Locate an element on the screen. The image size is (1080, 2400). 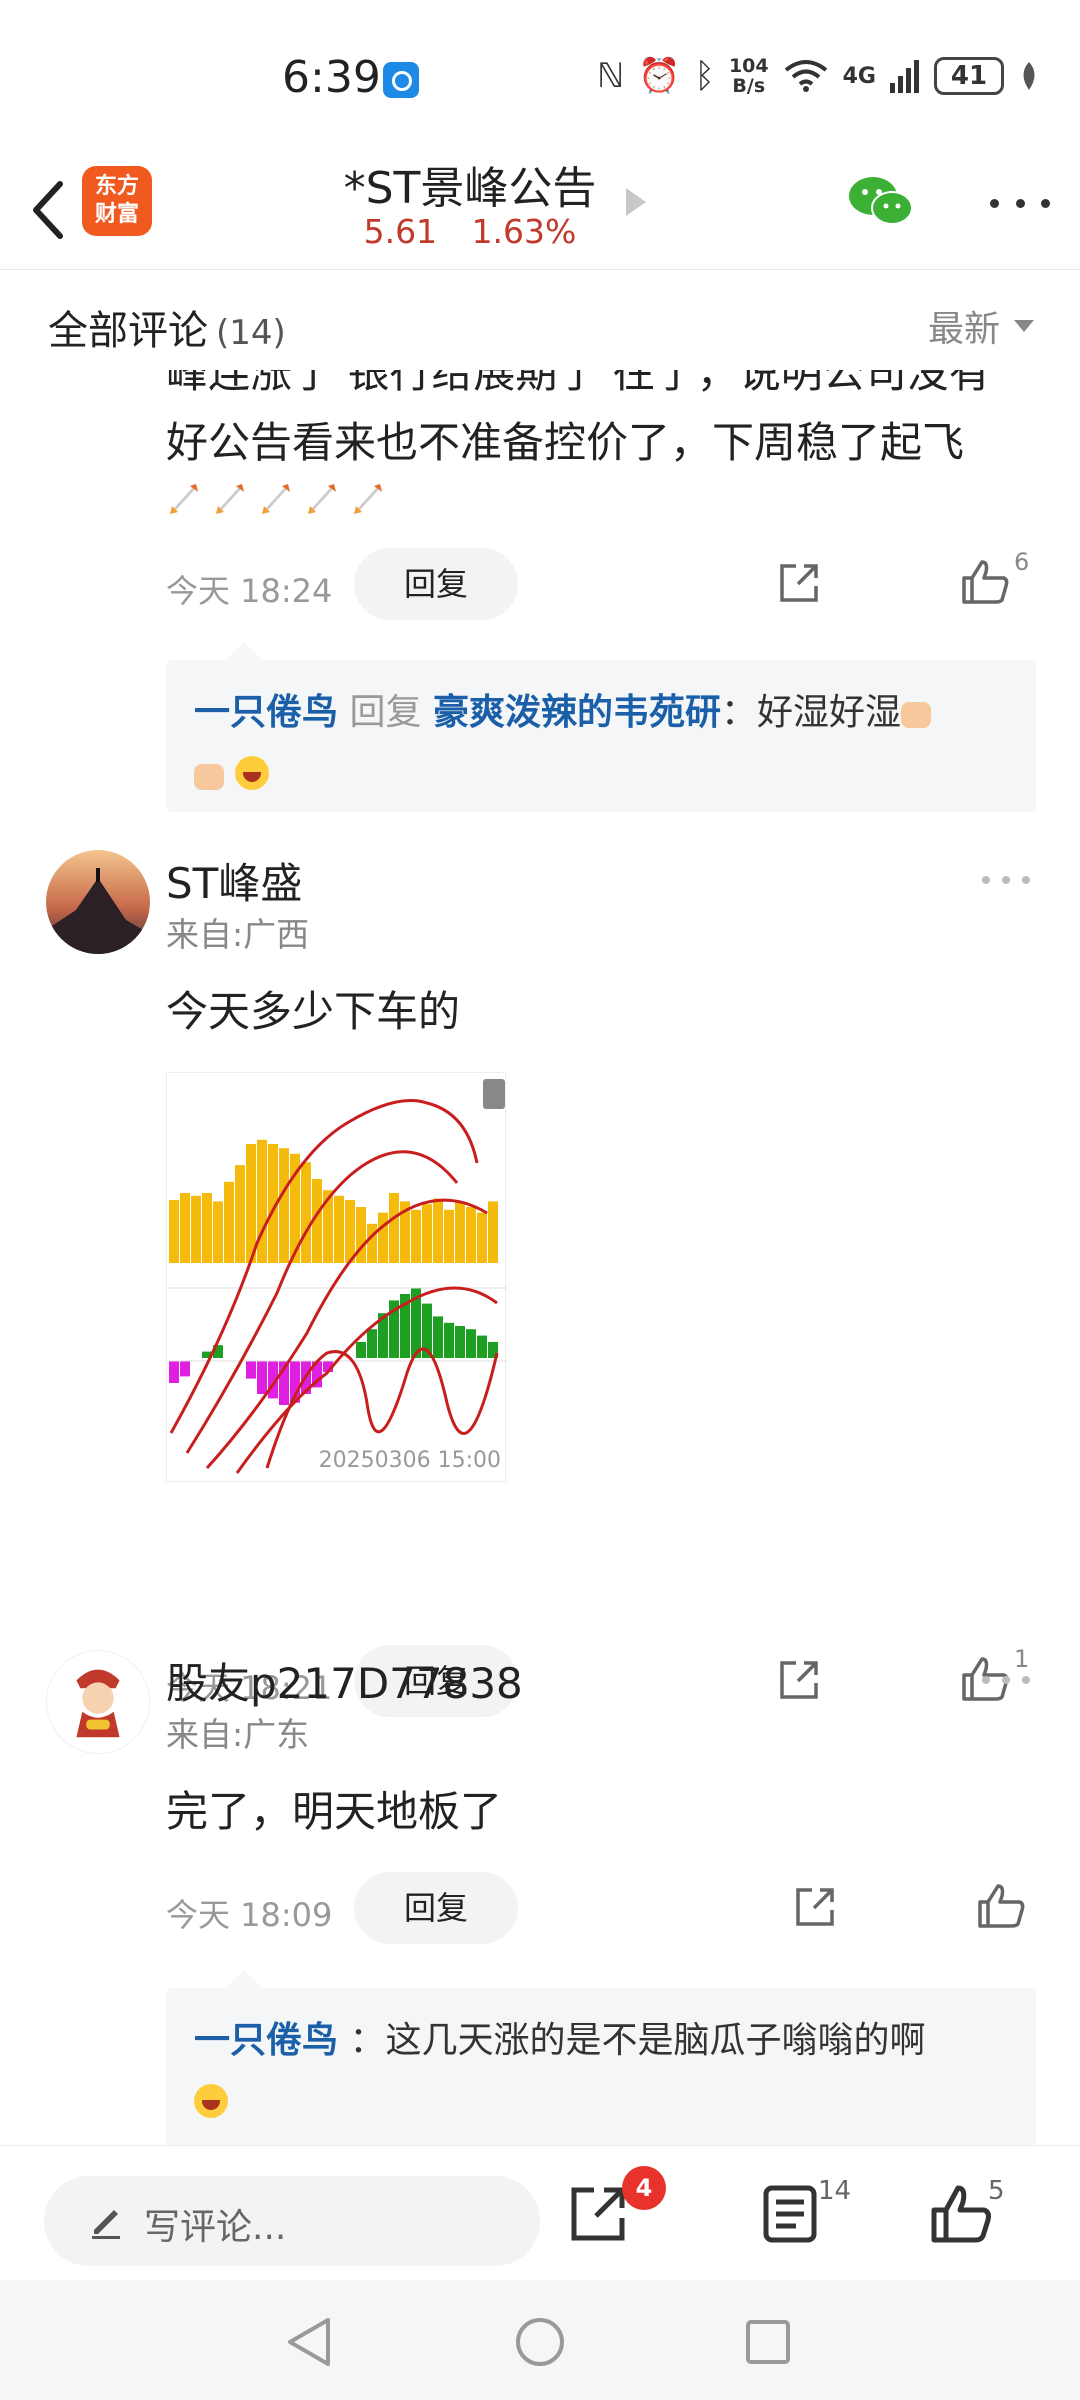
comments-total: 14 is located at coordinates (835, 2191).